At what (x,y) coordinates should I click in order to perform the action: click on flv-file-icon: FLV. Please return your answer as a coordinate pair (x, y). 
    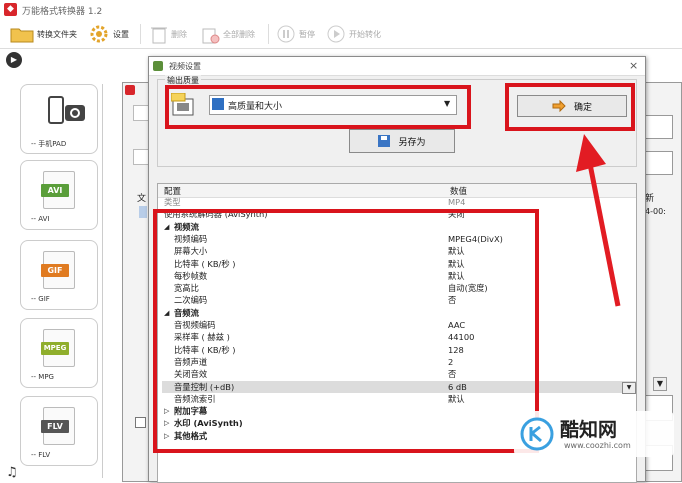
    Looking at the image, I should click on (58, 426).